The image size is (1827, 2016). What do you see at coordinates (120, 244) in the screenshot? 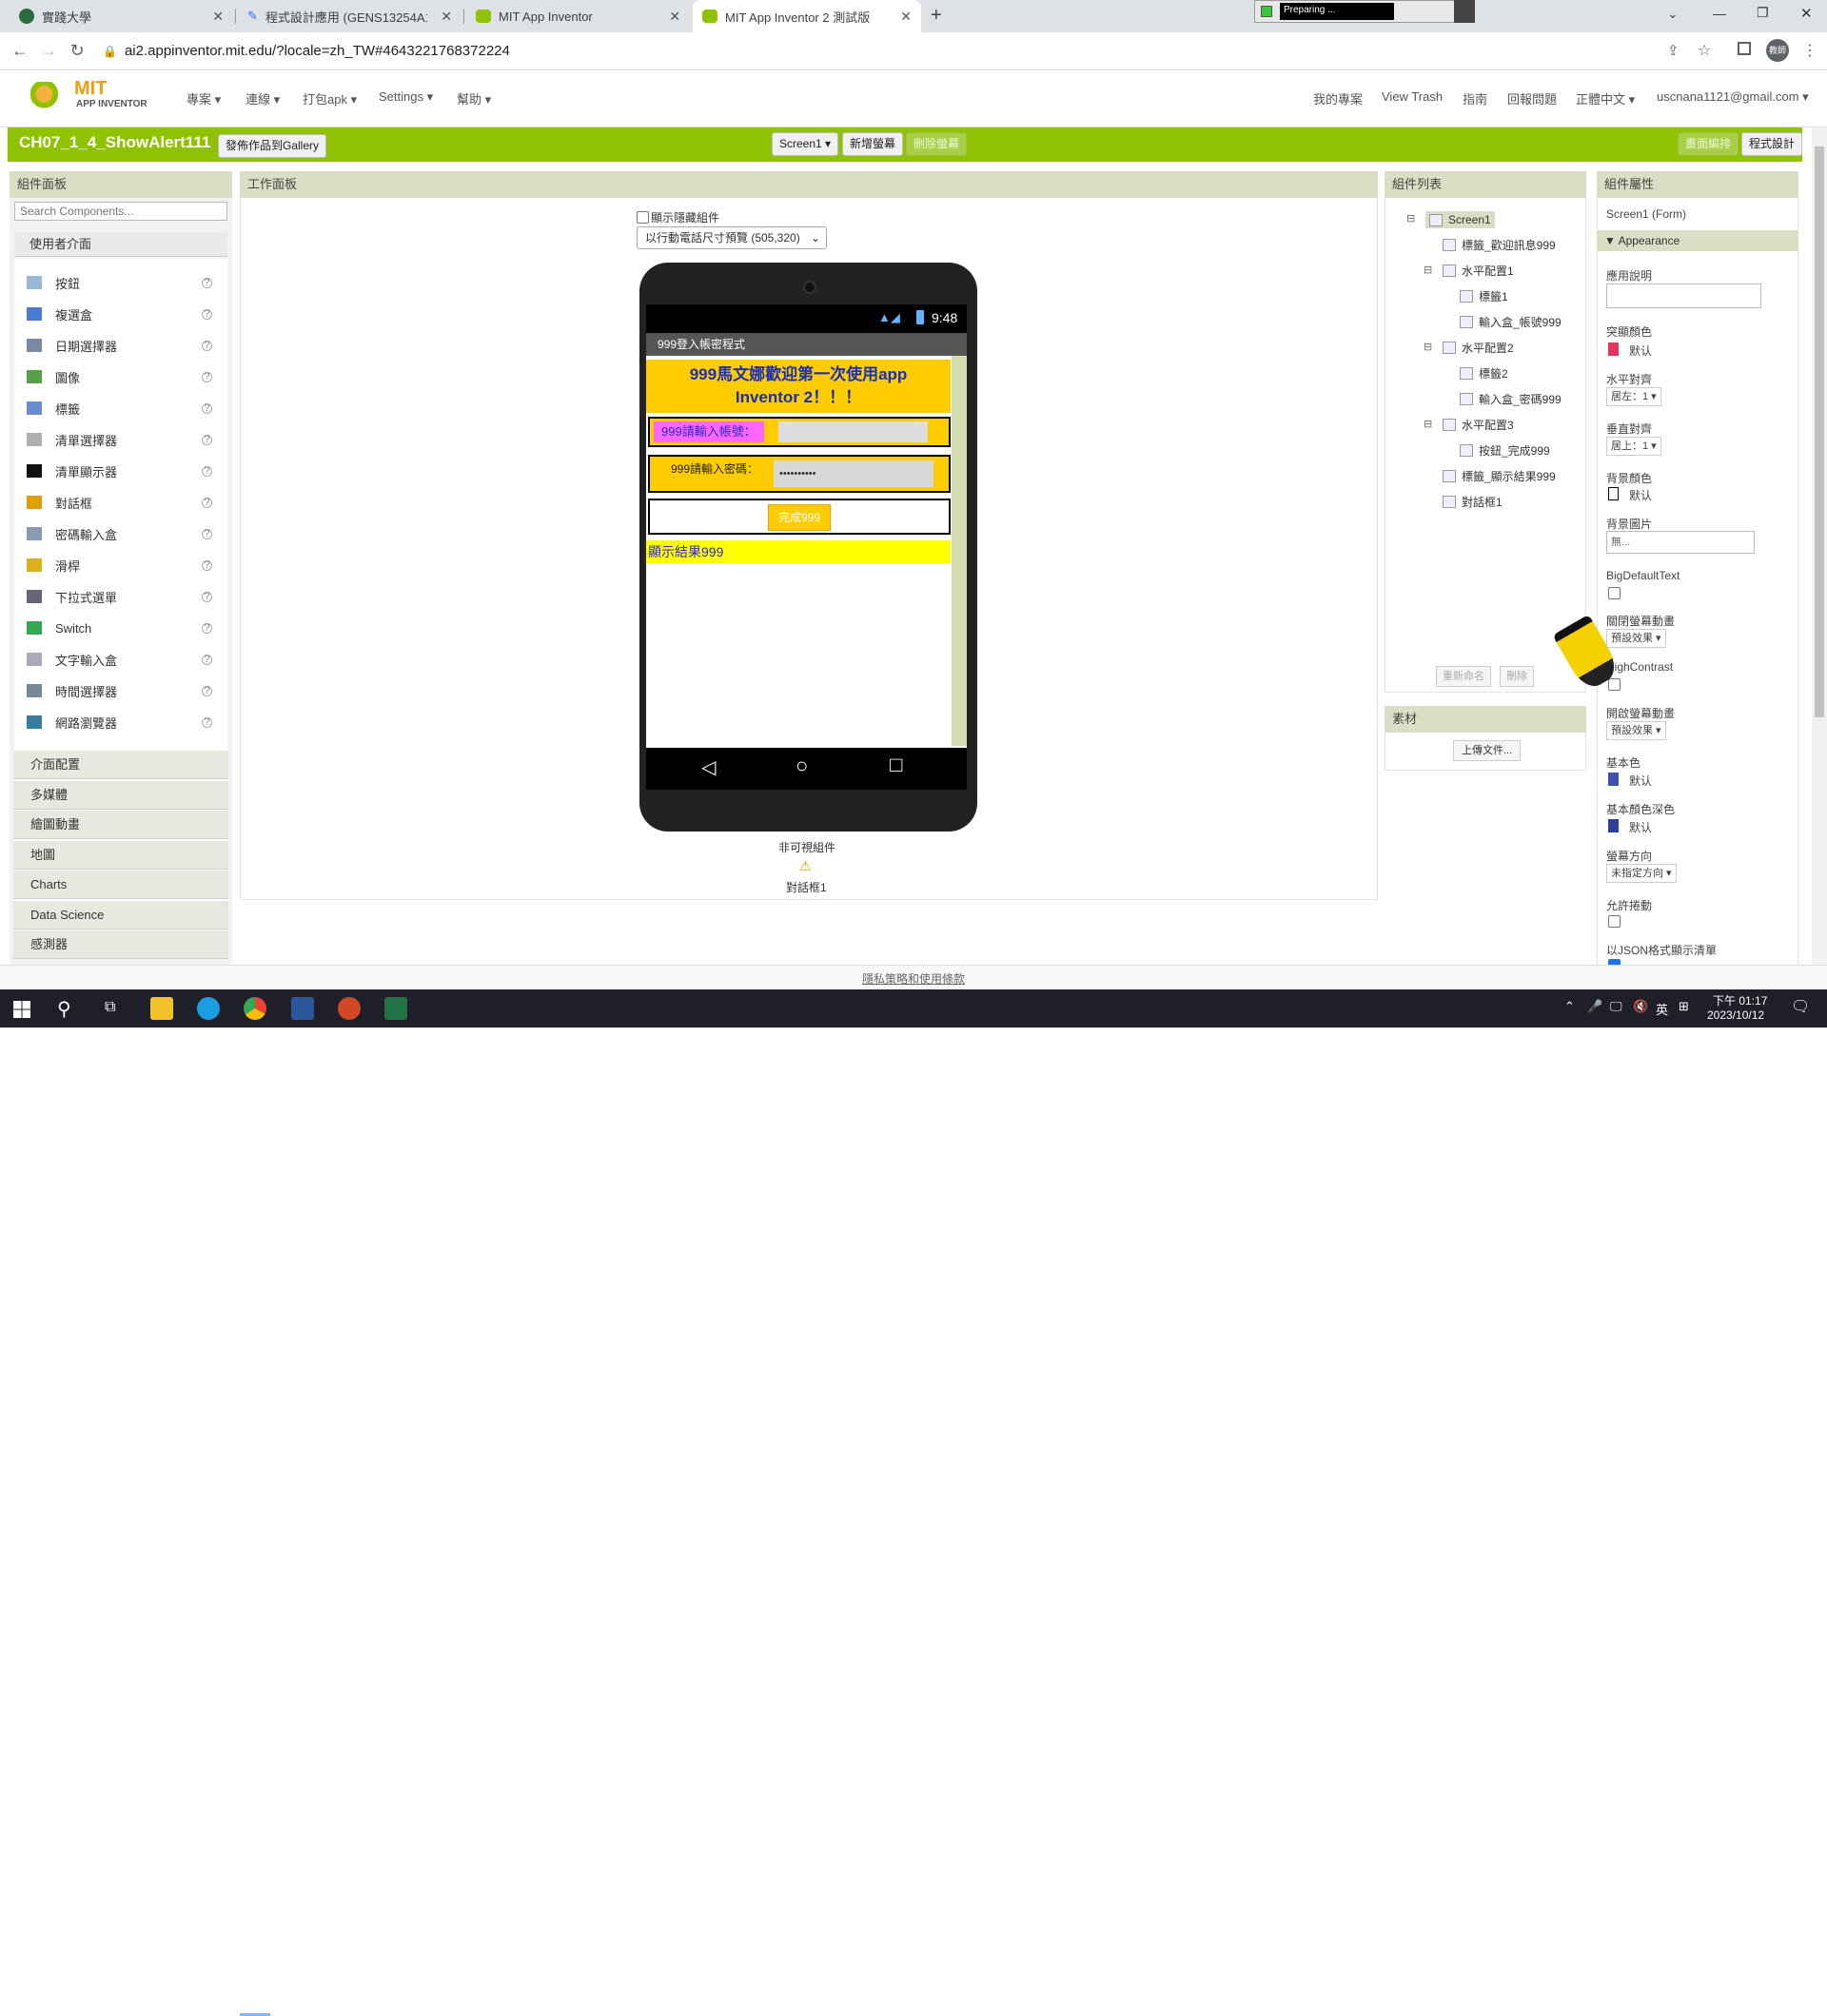
I see `category-user-interface: 使用者介面` at bounding box center [120, 244].